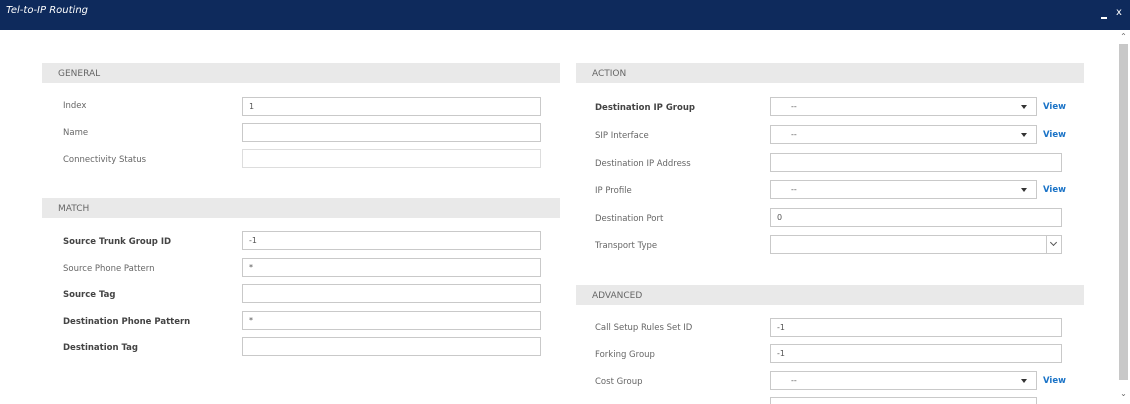 This screenshot has height=404, width=1130. I want to click on destination-phone-pattern-field: *, so click(391, 320).